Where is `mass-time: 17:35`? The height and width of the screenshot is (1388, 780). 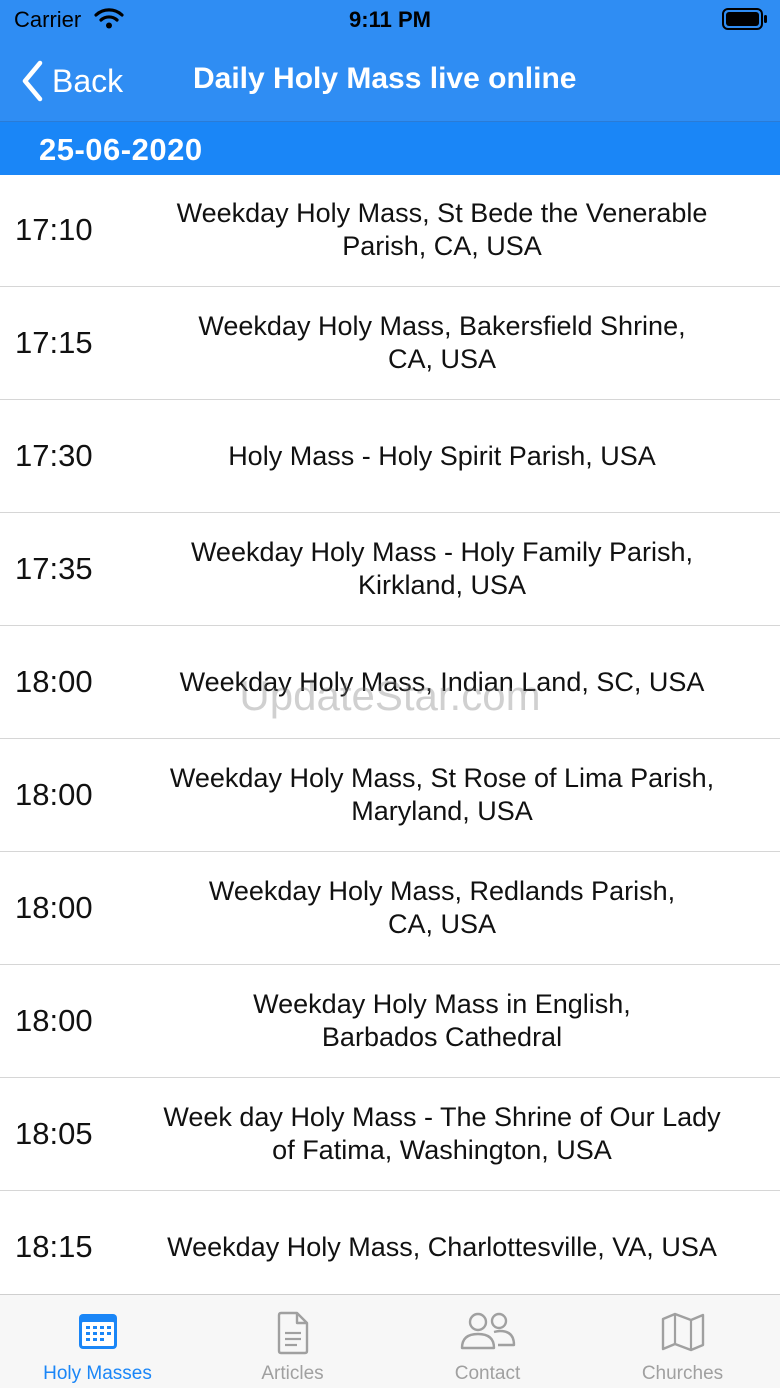
mass-time: 17:35 is located at coordinates (54, 568).